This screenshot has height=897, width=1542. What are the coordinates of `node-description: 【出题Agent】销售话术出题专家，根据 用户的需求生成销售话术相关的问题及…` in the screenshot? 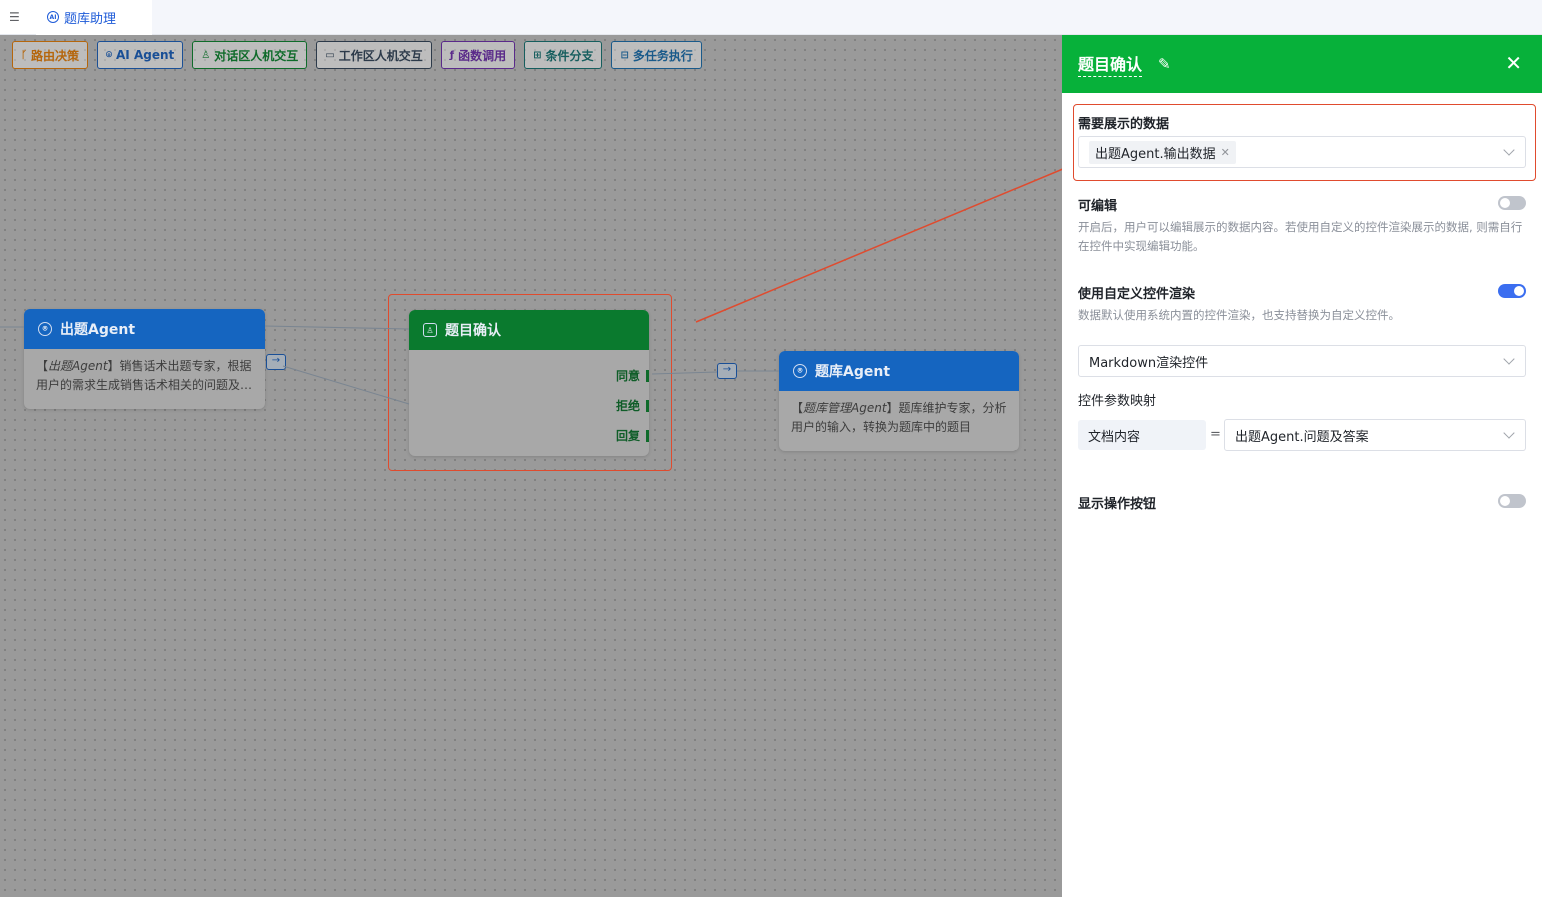 It's located at (144, 375).